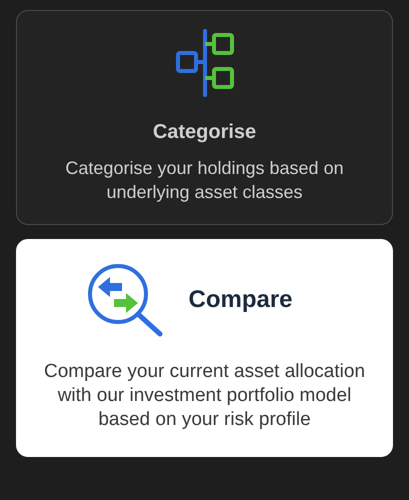  I want to click on hierarchy-icon, so click(205, 63).